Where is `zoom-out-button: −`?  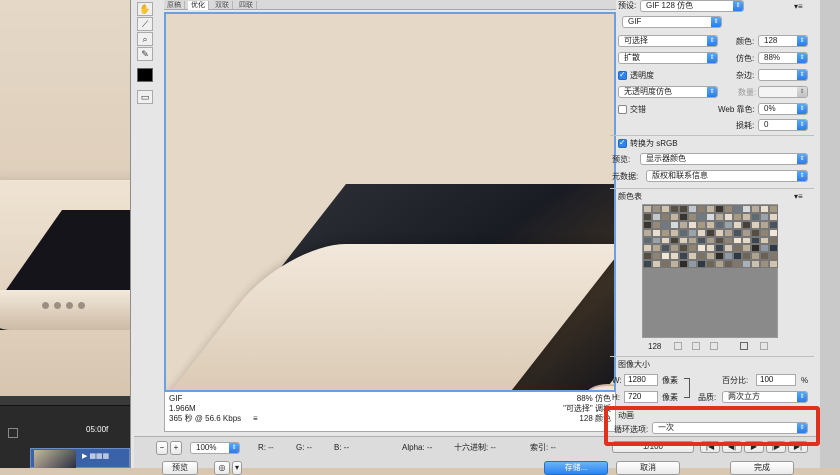
zoom-out-button: − is located at coordinates (162, 448).